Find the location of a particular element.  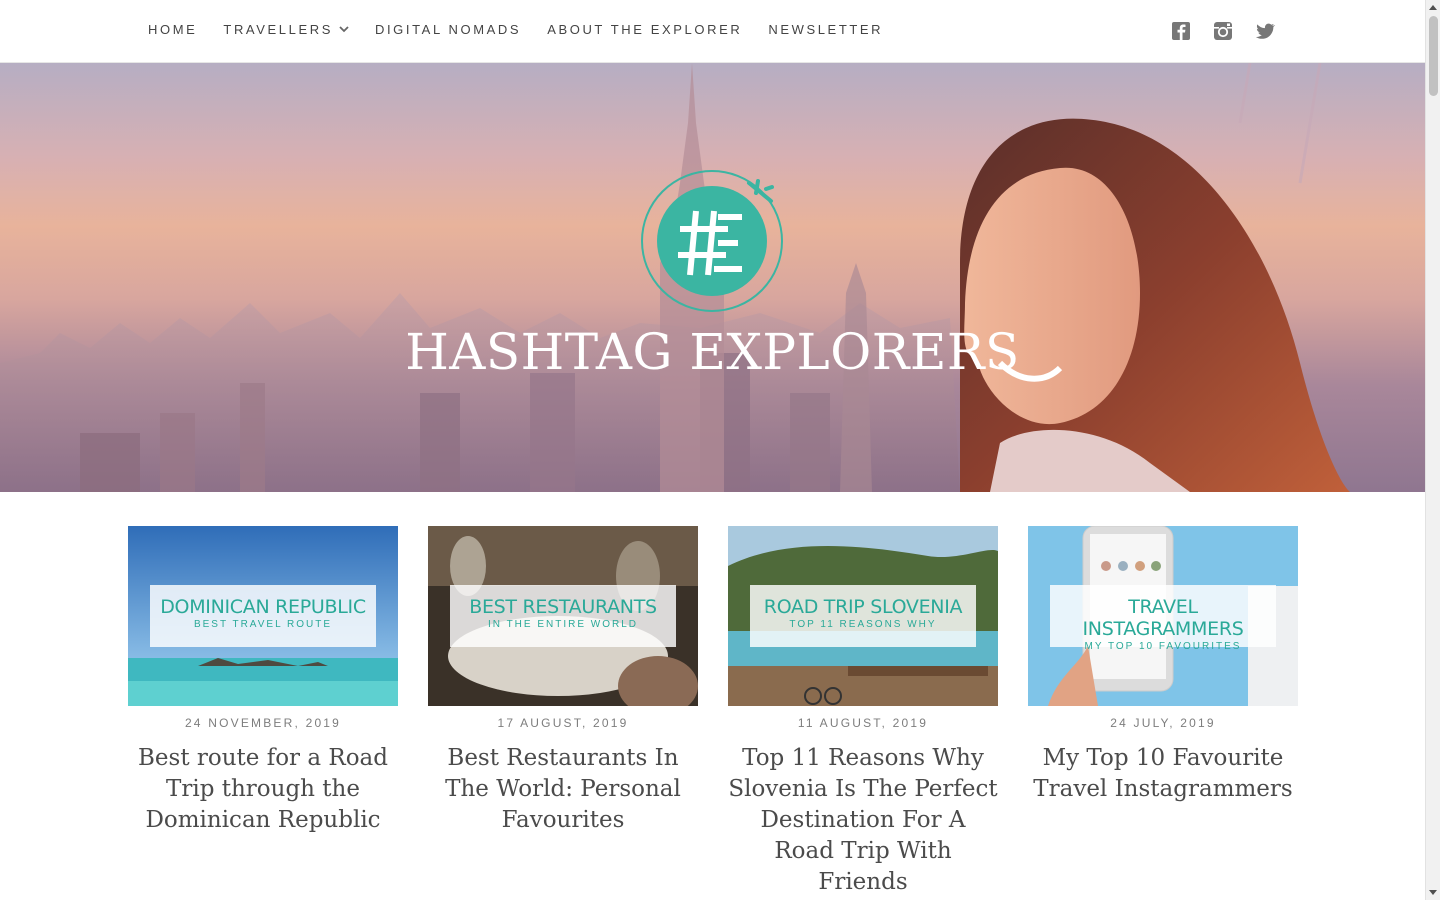

nav-item-home: HOME is located at coordinates (172, 29).